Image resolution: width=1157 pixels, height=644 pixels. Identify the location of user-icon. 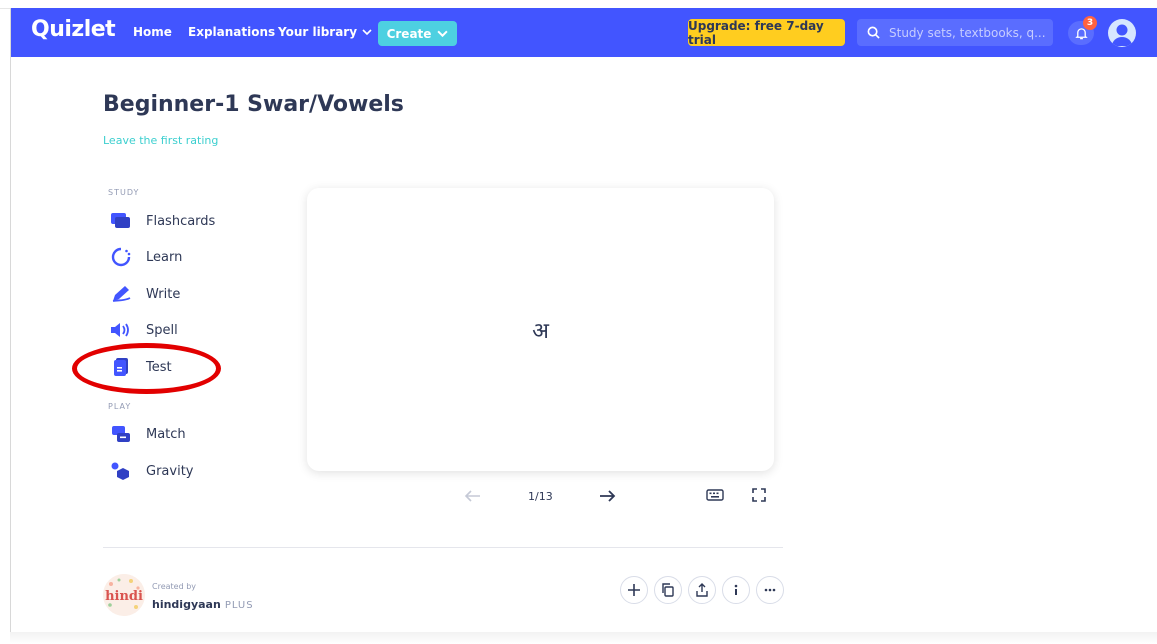
(1122, 35).